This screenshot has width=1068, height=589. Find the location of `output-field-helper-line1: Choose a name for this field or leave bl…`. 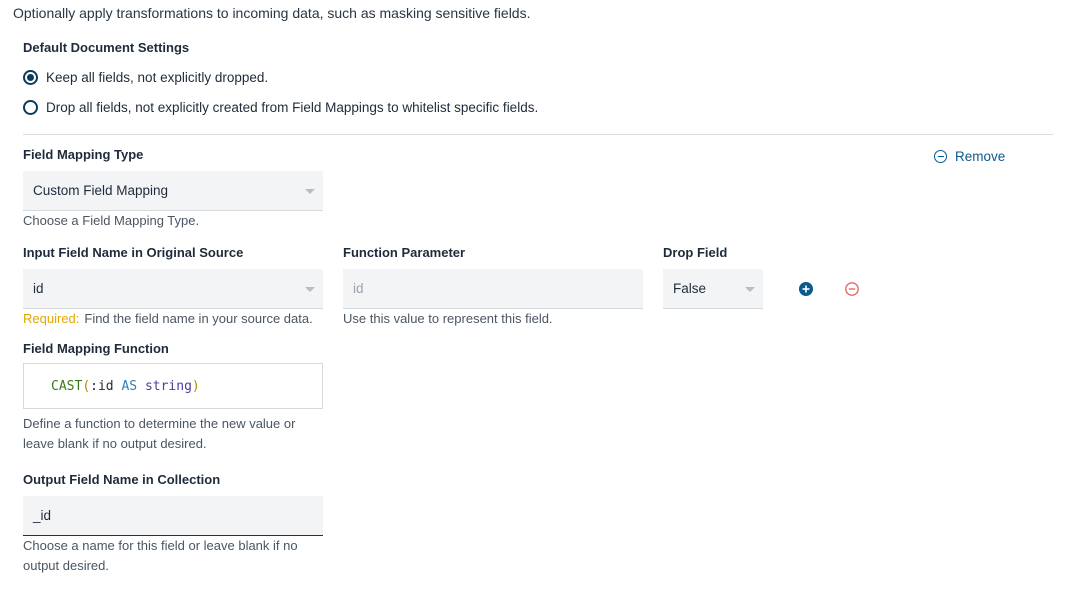

output-field-helper-line1: Choose a name for this field or leave bl… is located at coordinates (160, 545).